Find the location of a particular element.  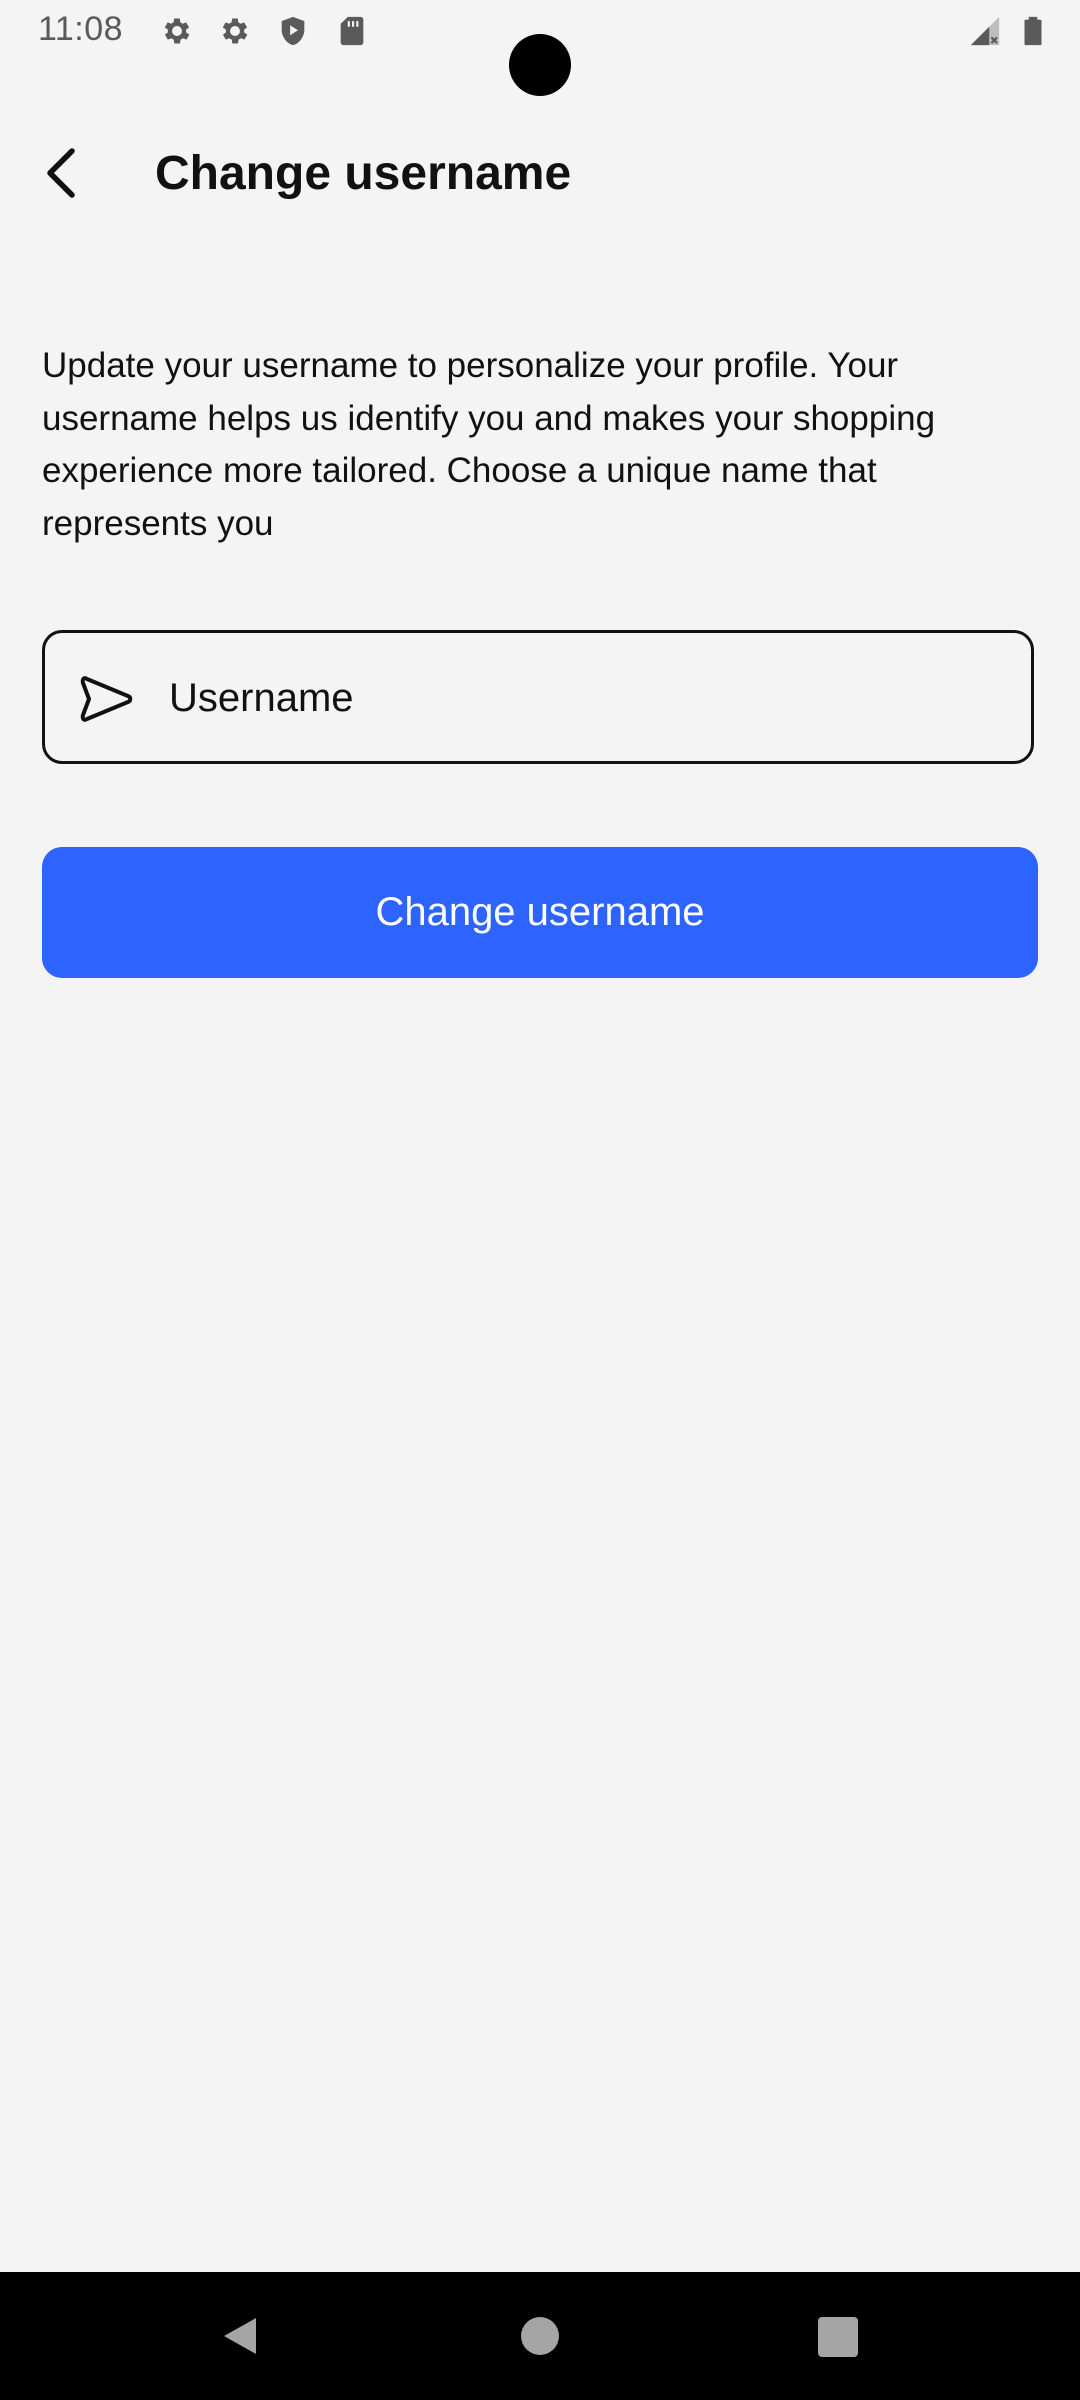

sd-card-icon is located at coordinates (352, 31).